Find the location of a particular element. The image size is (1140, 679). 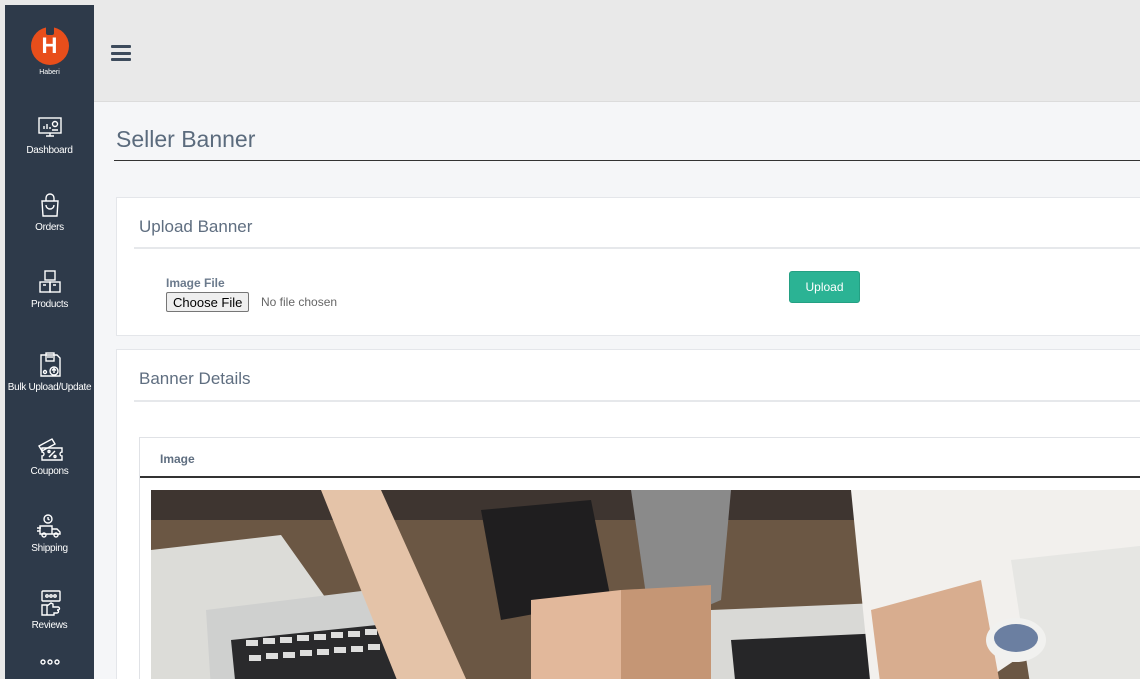

sidebar-item-dashboard: Dashboard is located at coordinates (49, 135).